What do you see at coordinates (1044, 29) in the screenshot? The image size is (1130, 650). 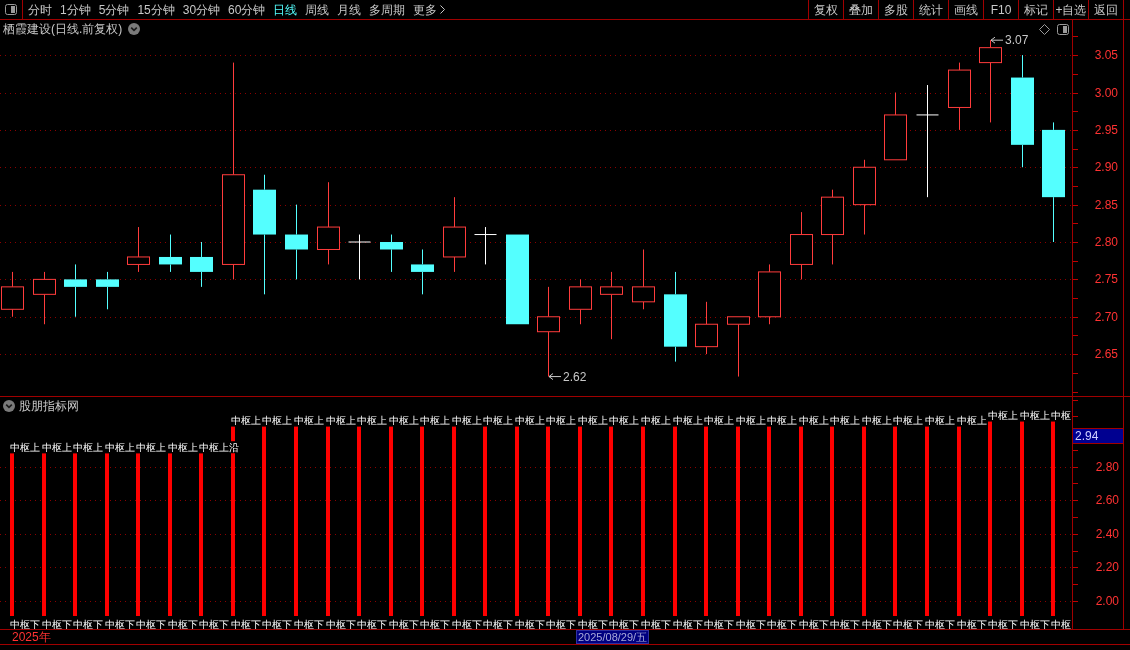 I see `diamond-icon` at bounding box center [1044, 29].